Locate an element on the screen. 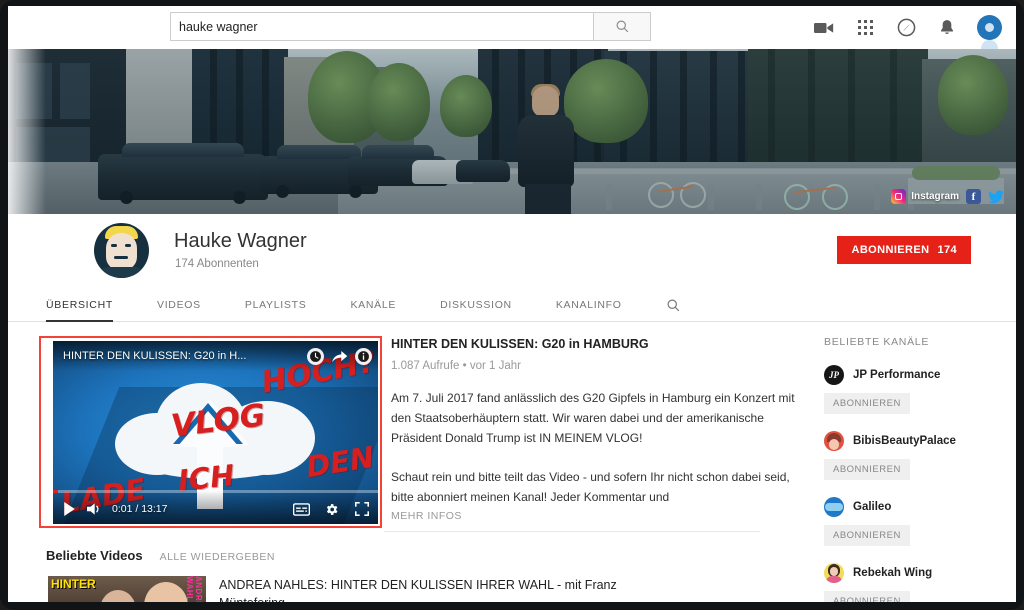 This screenshot has width=1024, height=610. instagram-label: Instagram is located at coordinates (935, 196).